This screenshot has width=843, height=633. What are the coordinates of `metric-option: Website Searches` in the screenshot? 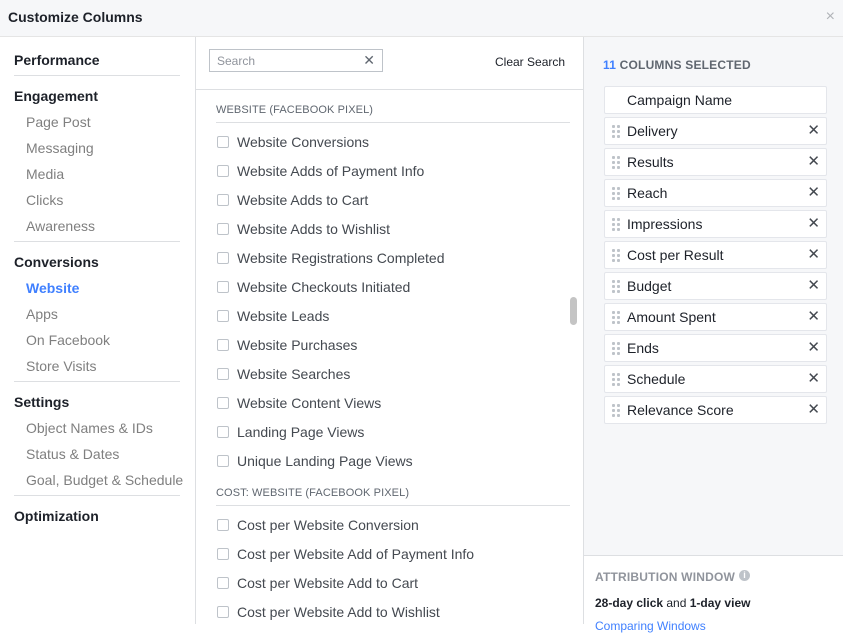 It's located at (283, 374).